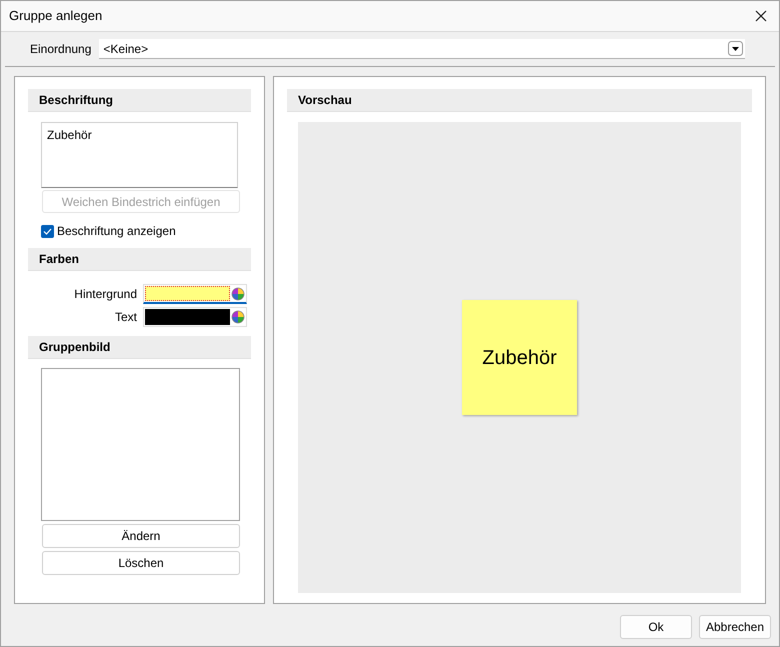  Describe the element at coordinates (735, 627) in the screenshot. I see `dialog-button: Abbrechen` at that location.